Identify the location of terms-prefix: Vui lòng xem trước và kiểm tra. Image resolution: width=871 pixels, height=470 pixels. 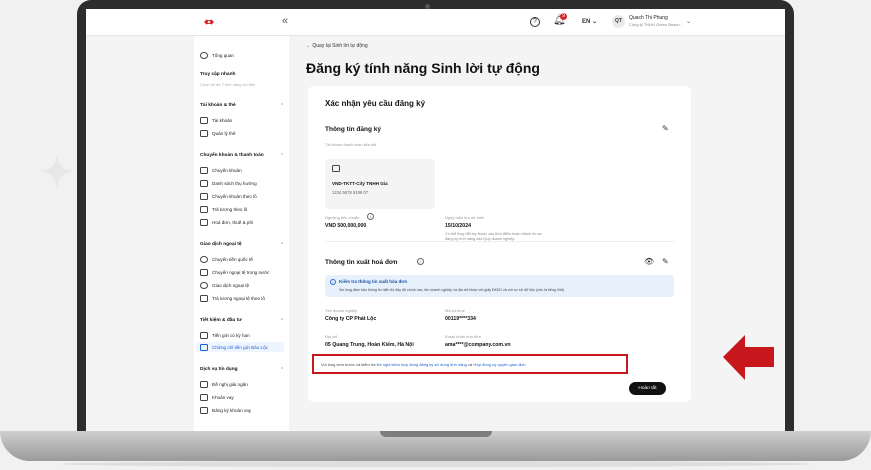
(349, 364).